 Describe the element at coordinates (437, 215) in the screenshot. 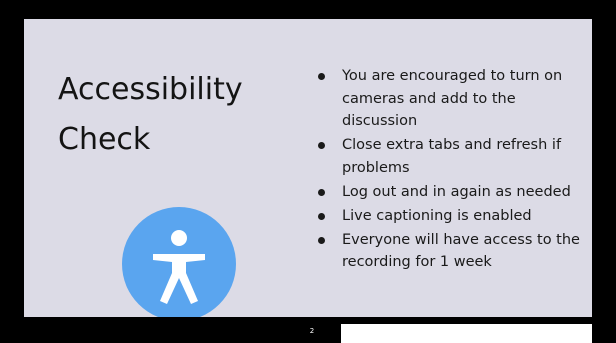

I see `bullet-text: Live captioning is enabled` at that location.